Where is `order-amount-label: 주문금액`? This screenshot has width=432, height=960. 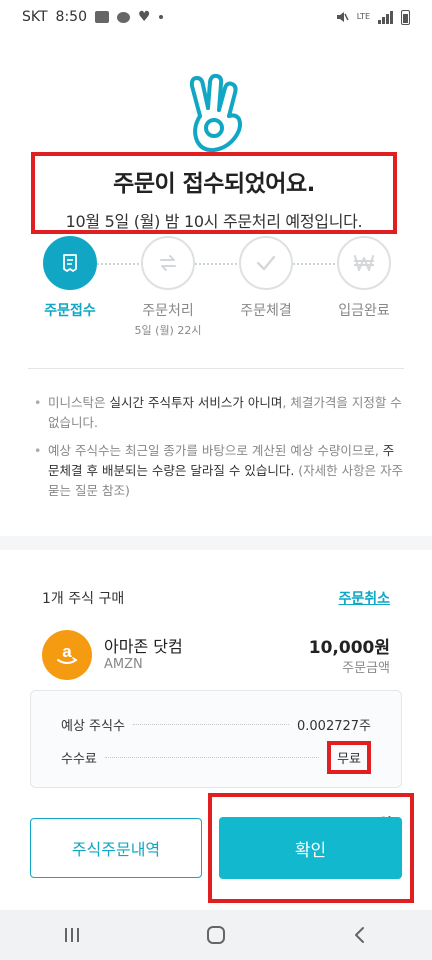 order-amount-label: 주문금액 is located at coordinates (366, 668).